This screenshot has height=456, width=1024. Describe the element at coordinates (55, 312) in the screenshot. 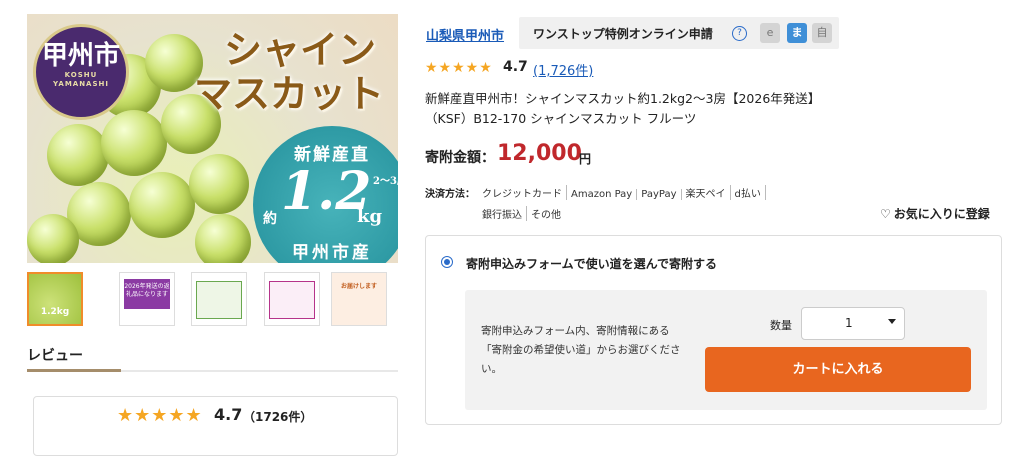

I see `thumbnail-caption: 1.2kg` at that location.